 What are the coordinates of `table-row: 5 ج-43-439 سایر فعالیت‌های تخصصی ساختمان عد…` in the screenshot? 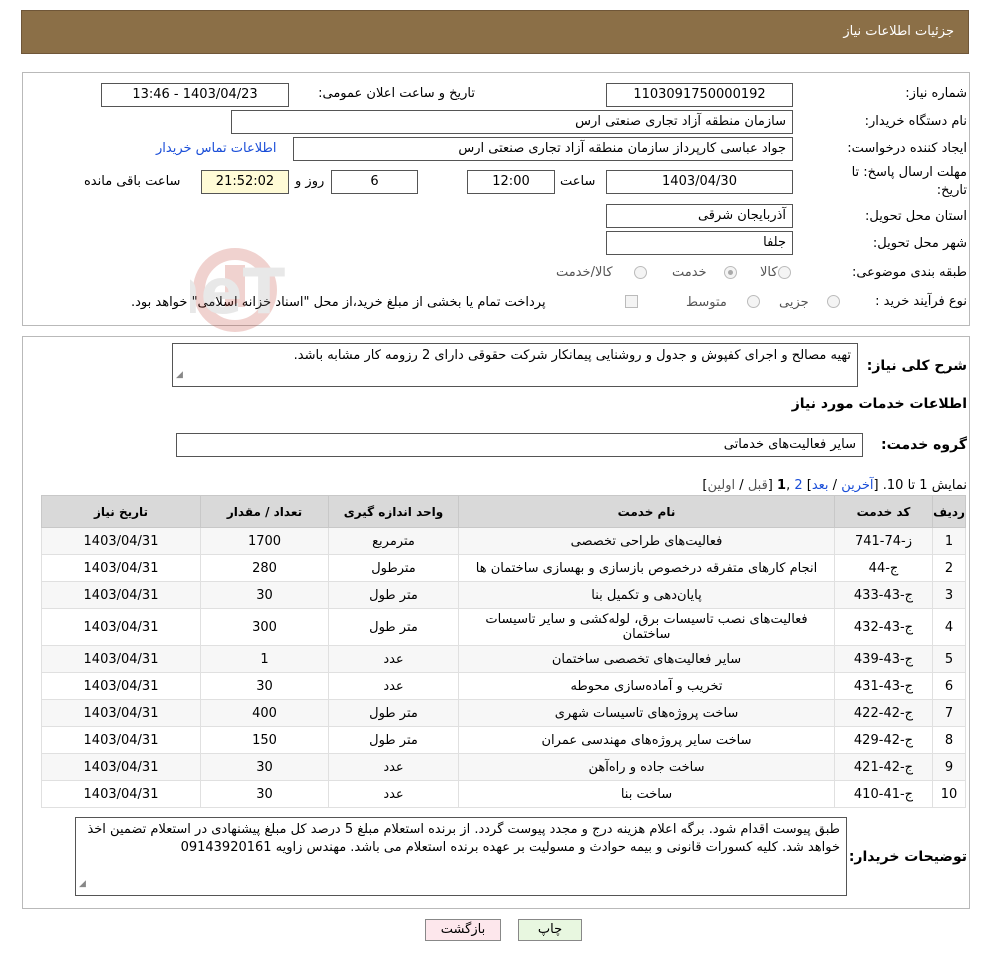 It's located at (503, 659).